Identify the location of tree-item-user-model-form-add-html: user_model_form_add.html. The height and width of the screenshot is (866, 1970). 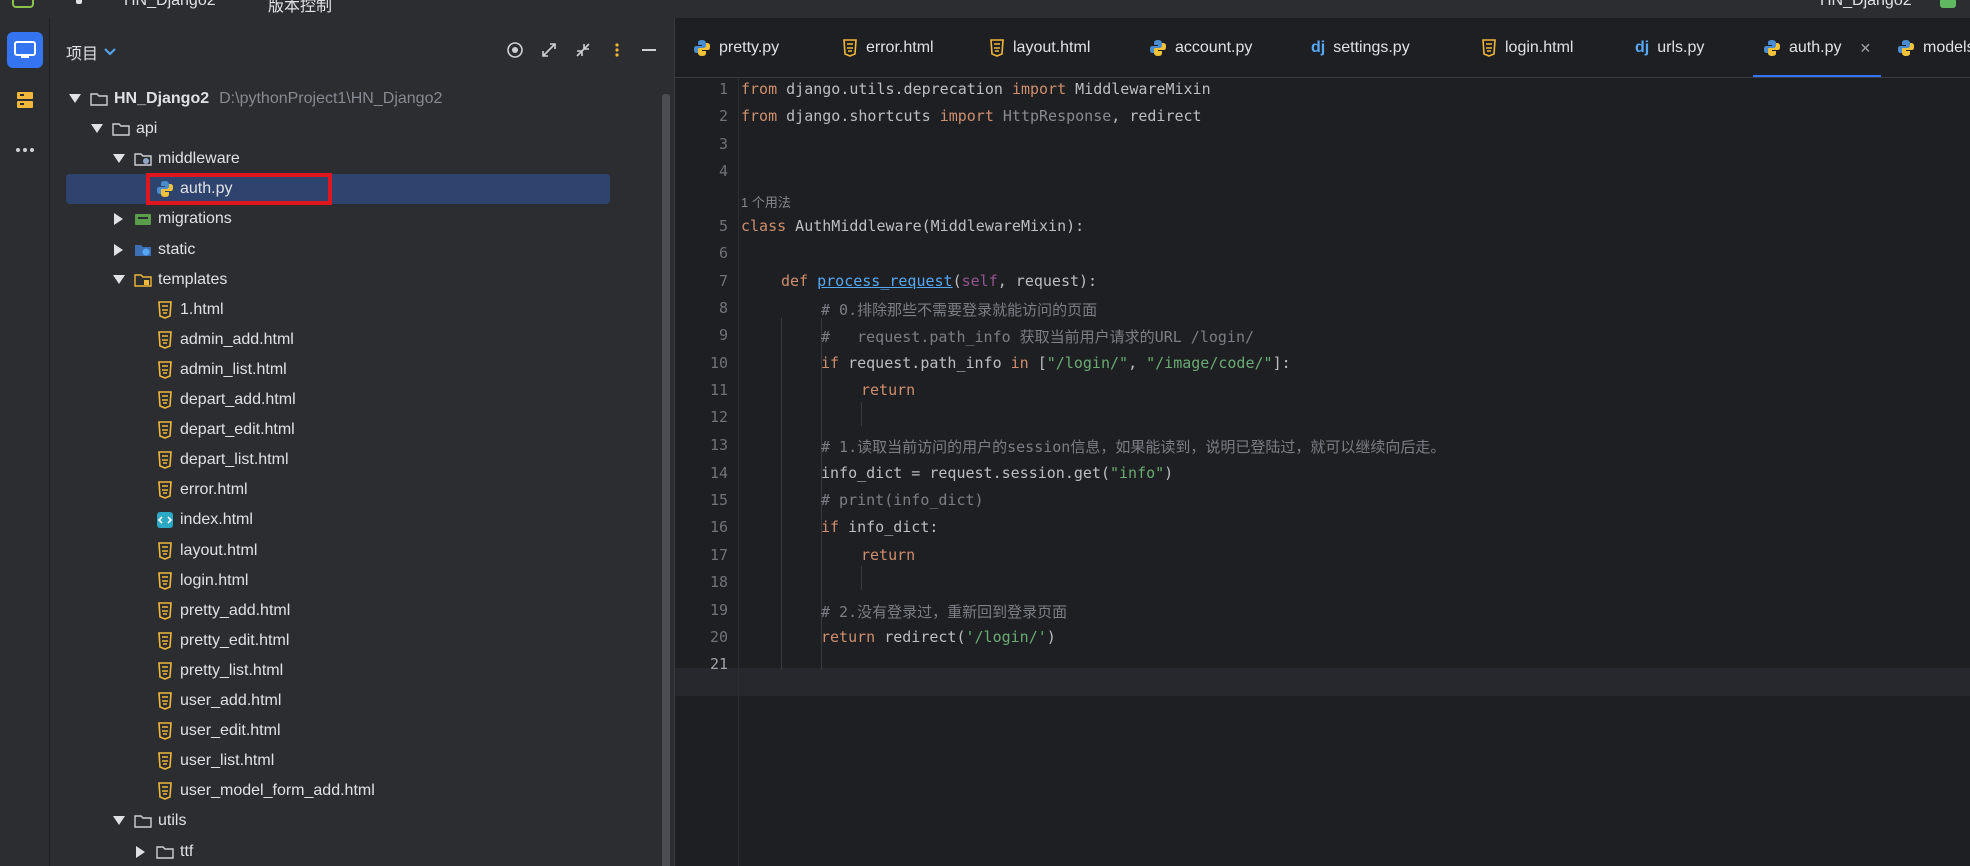
(355, 791).